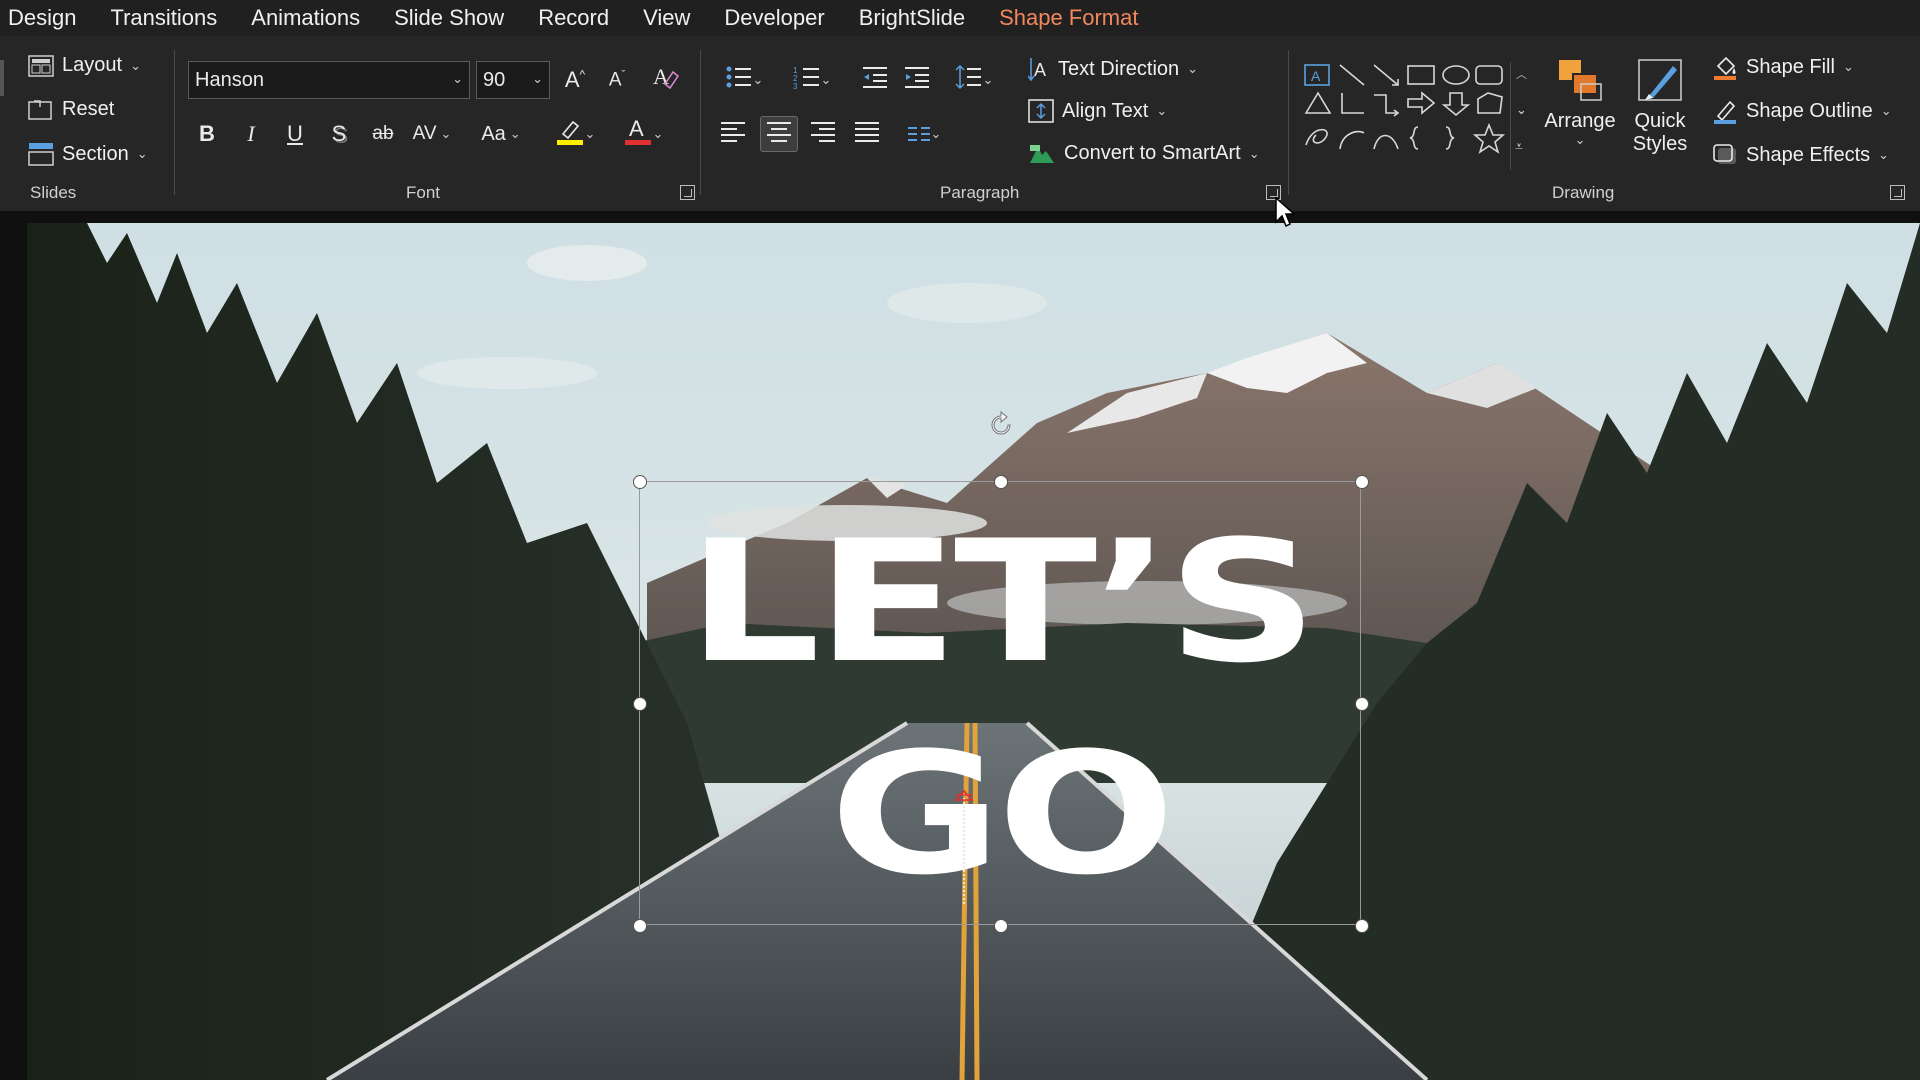 The width and height of the screenshot is (1920, 1080). Describe the element at coordinates (1660, 132) in the screenshot. I see `quick-styles-label: Quick Styles` at that location.